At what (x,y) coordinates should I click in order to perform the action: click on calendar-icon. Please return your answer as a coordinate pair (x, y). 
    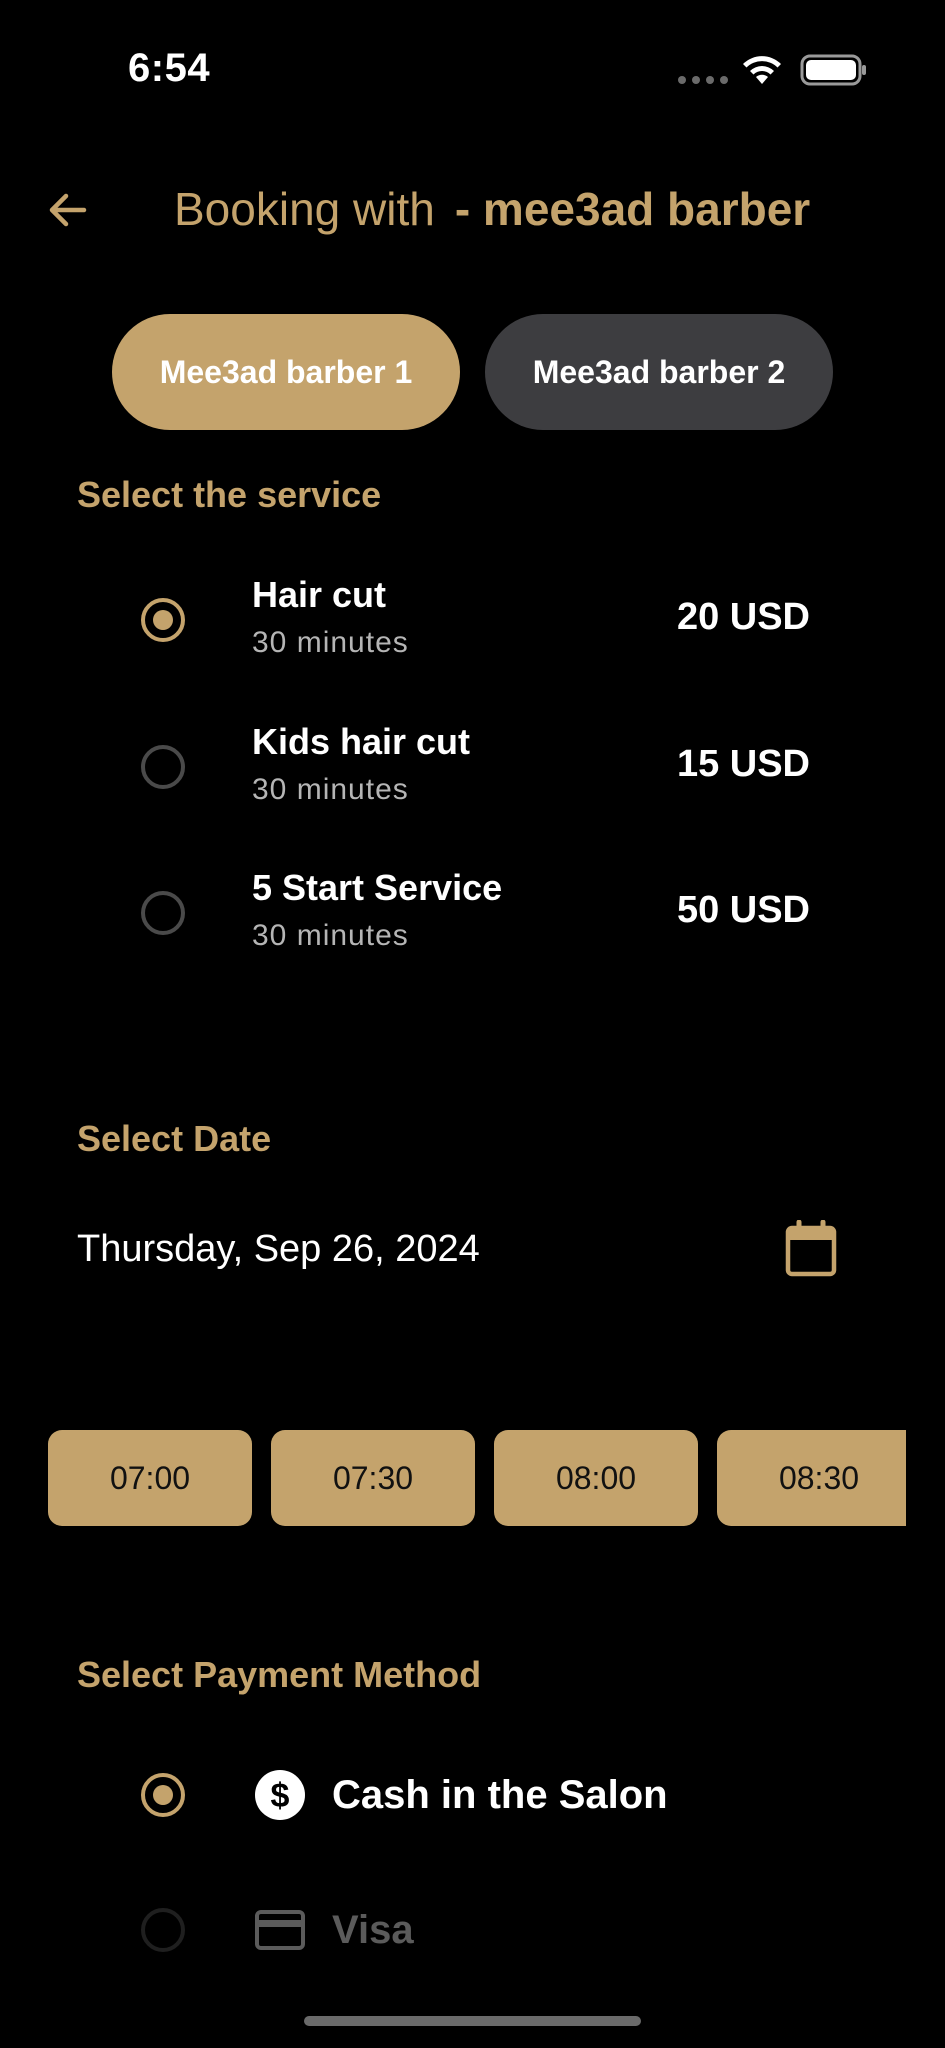
    Looking at the image, I should click on (811, 1249).